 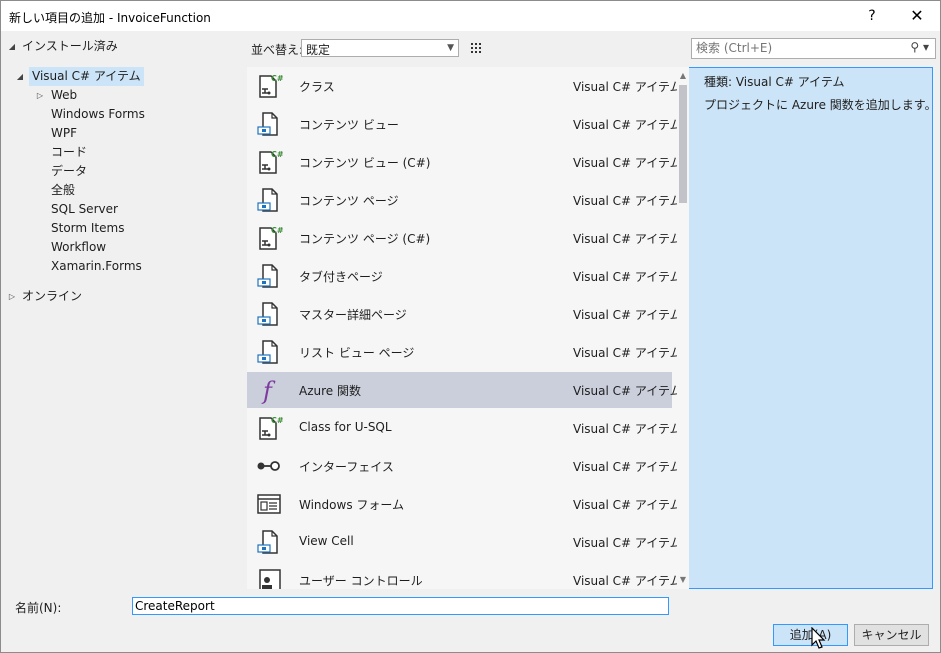 I want to click on user-control-icon, so click(x=269, y=577).